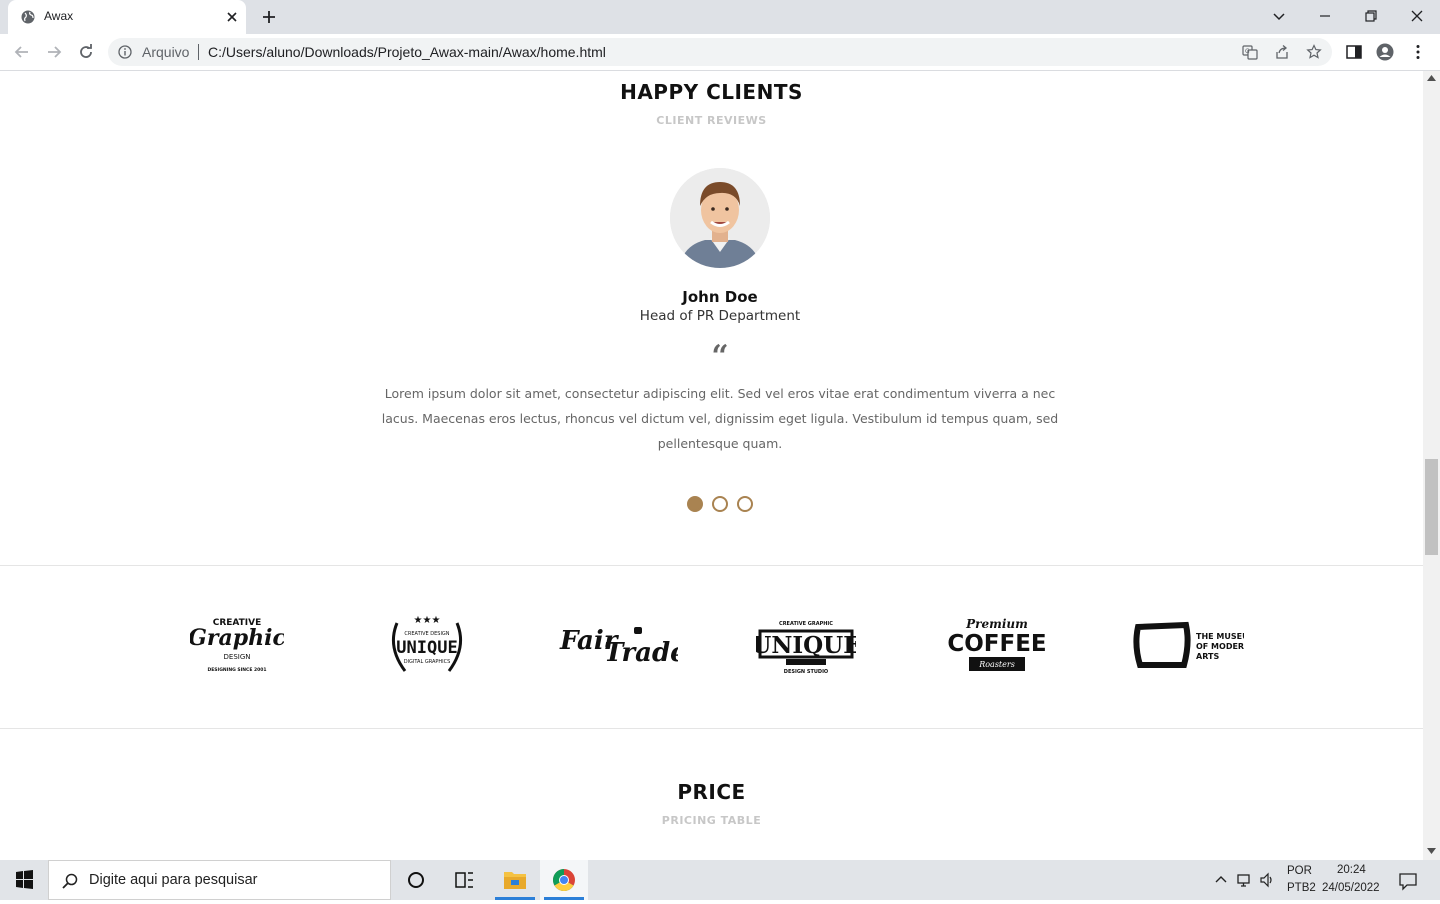  Describe the element at coordinates (426, 634) in the screenshot. I see `logo-text: CREATIVE DESIGN` at that location.